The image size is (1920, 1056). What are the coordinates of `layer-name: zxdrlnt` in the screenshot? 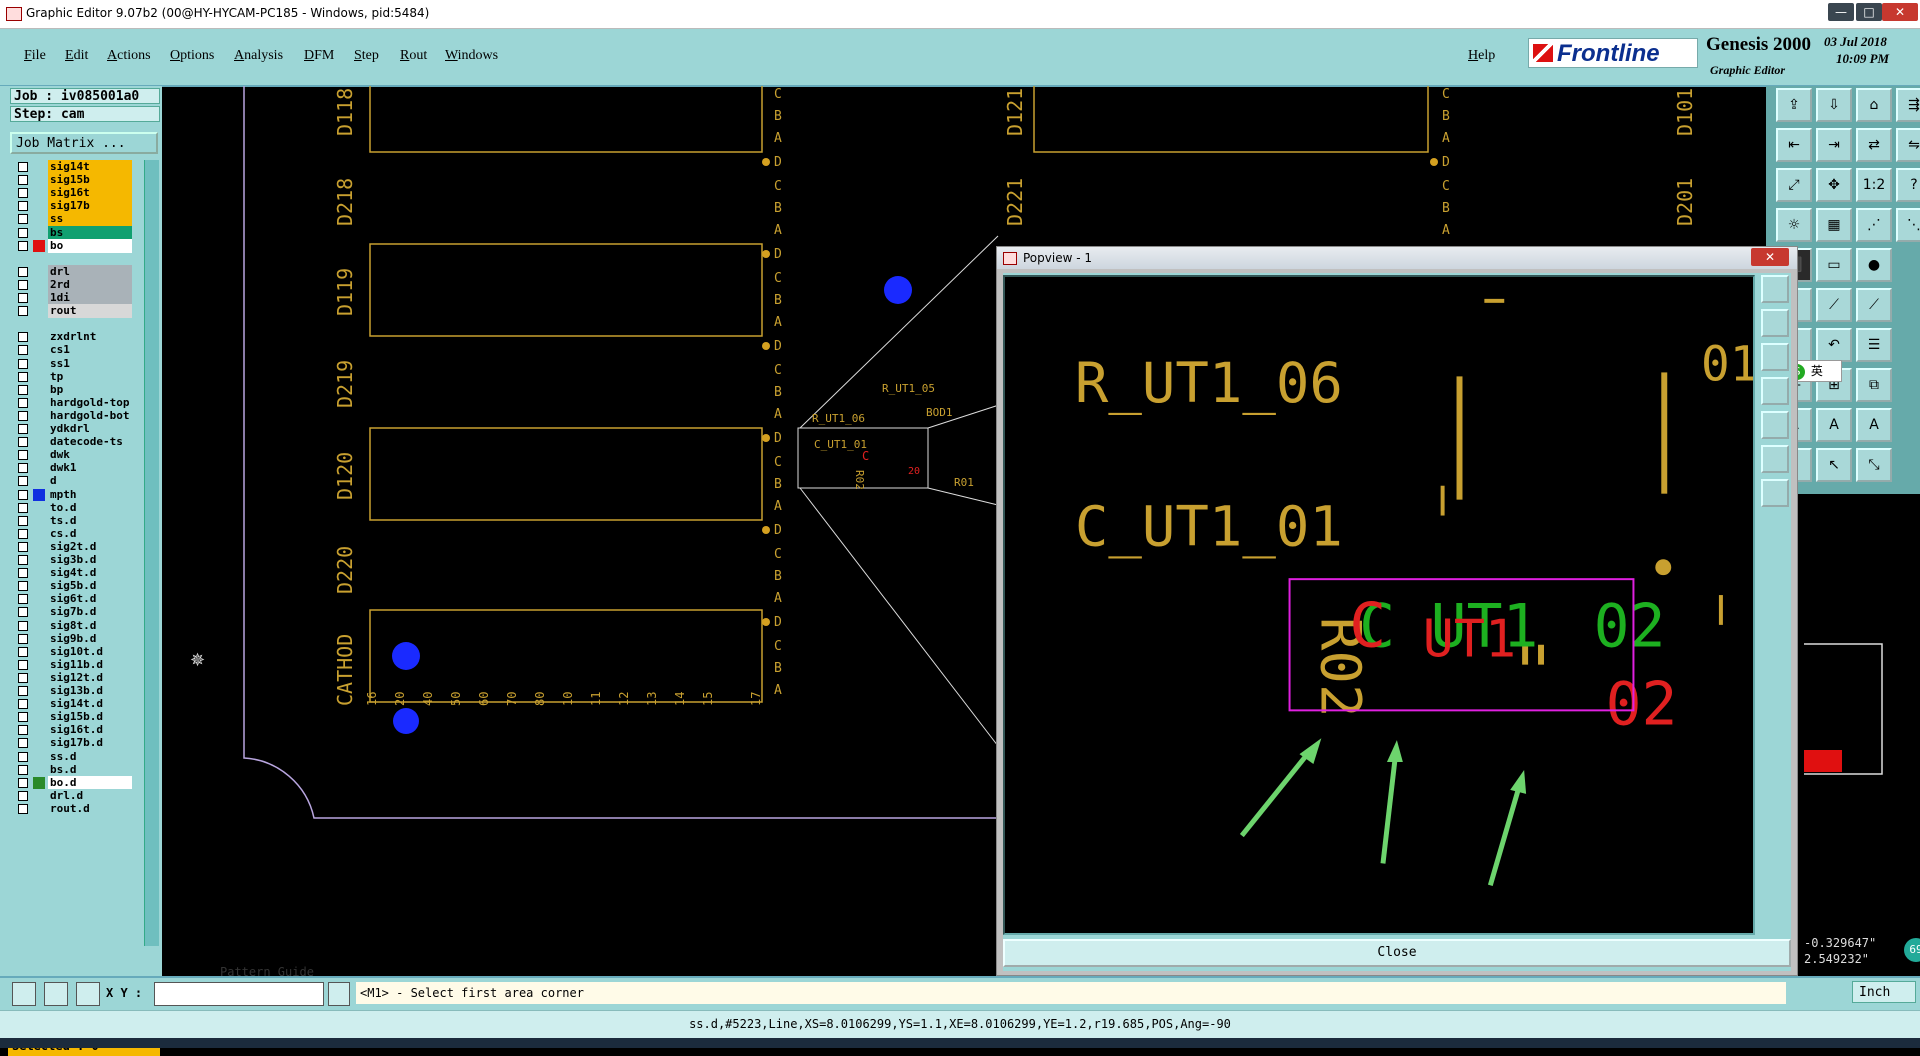 It's located at (90, 337).